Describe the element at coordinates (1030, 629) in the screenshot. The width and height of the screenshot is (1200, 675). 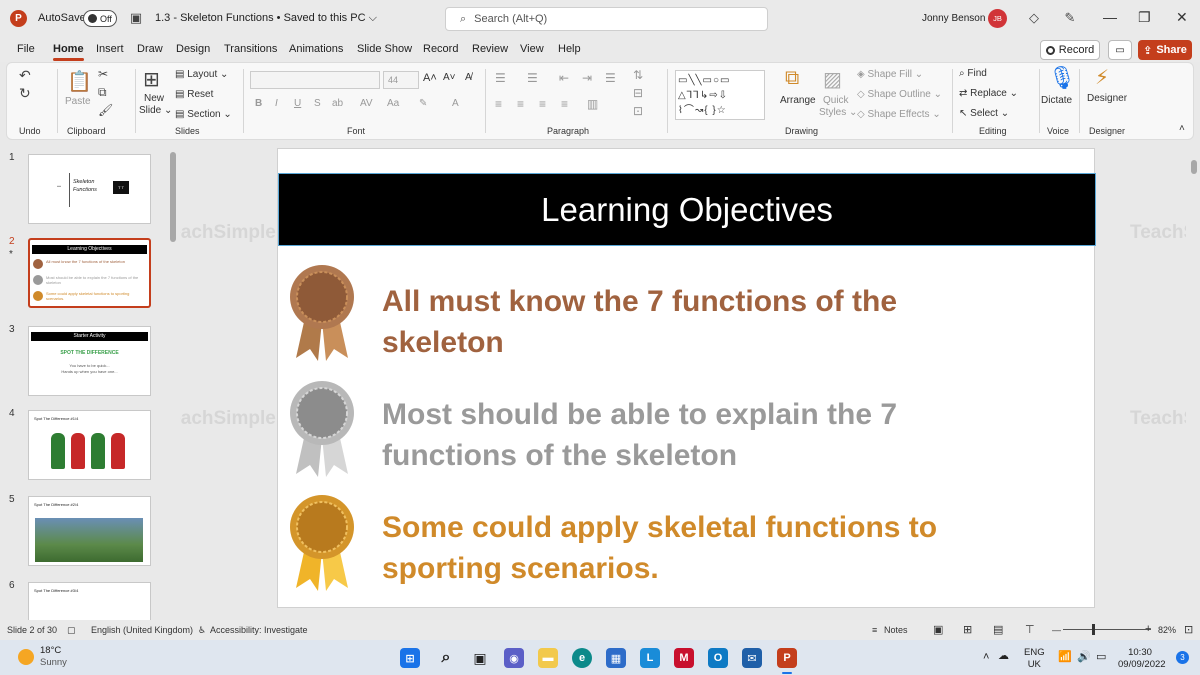
I see `slideshow-view-icon: ⊤` at that location.